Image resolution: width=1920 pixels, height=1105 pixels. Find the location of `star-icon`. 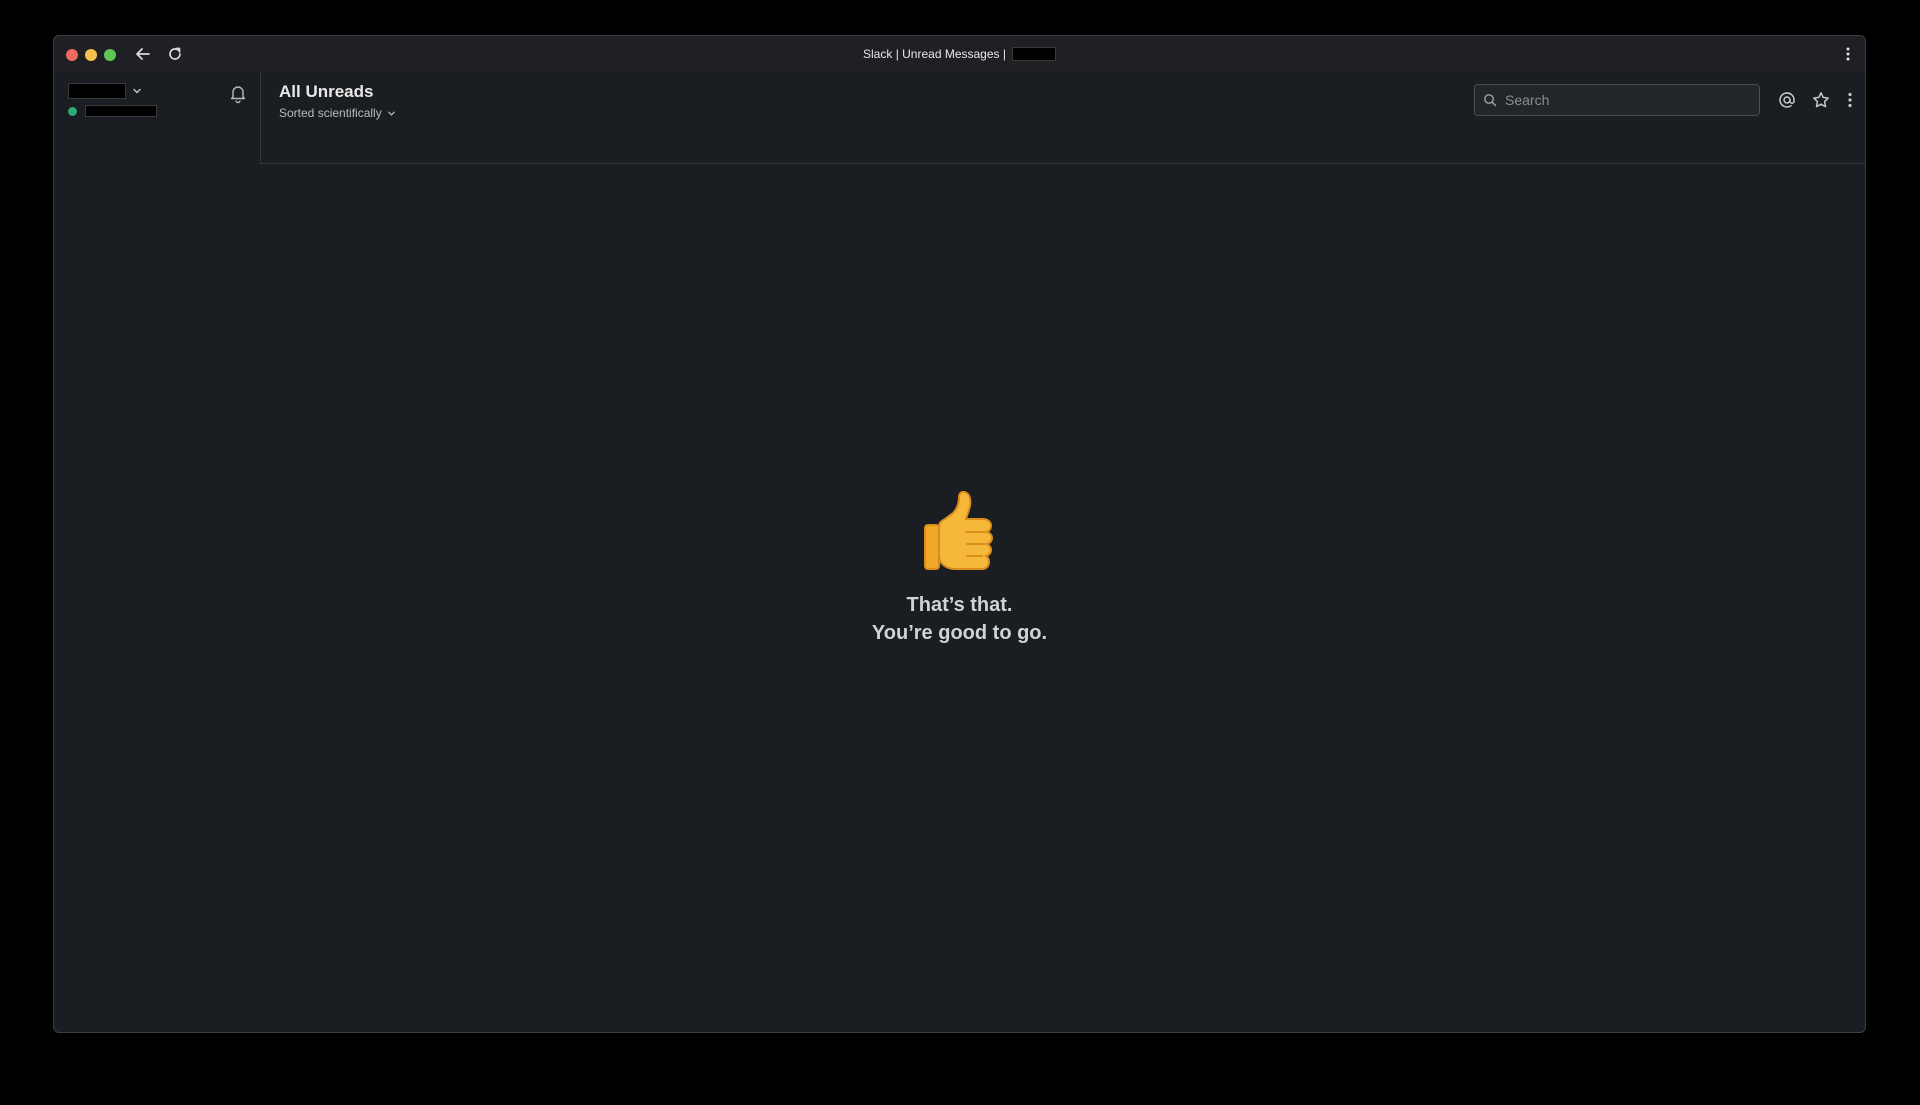

star-icon is located at coordinates (1821, 100).